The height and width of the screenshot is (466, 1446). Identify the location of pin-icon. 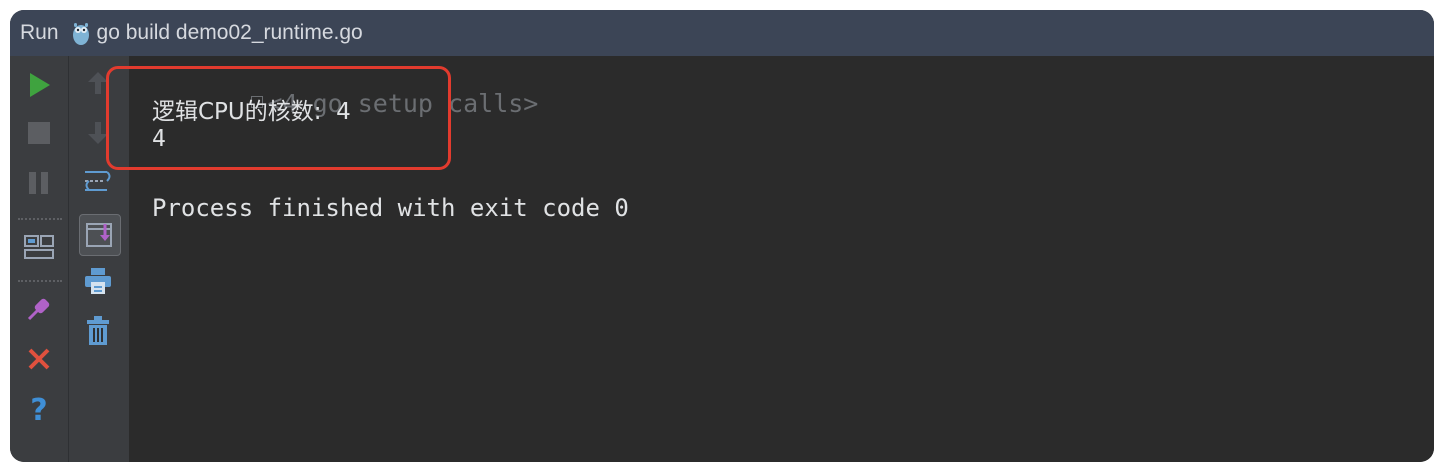
(39, 309).